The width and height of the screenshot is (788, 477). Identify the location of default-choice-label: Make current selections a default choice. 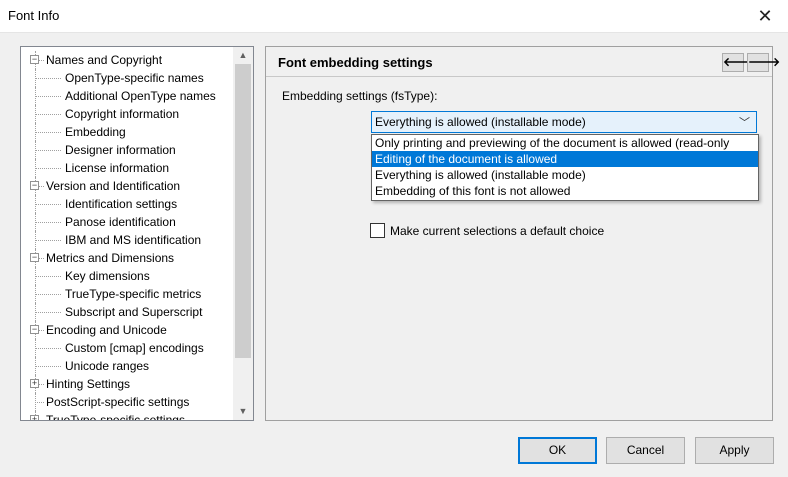
(497, 231).